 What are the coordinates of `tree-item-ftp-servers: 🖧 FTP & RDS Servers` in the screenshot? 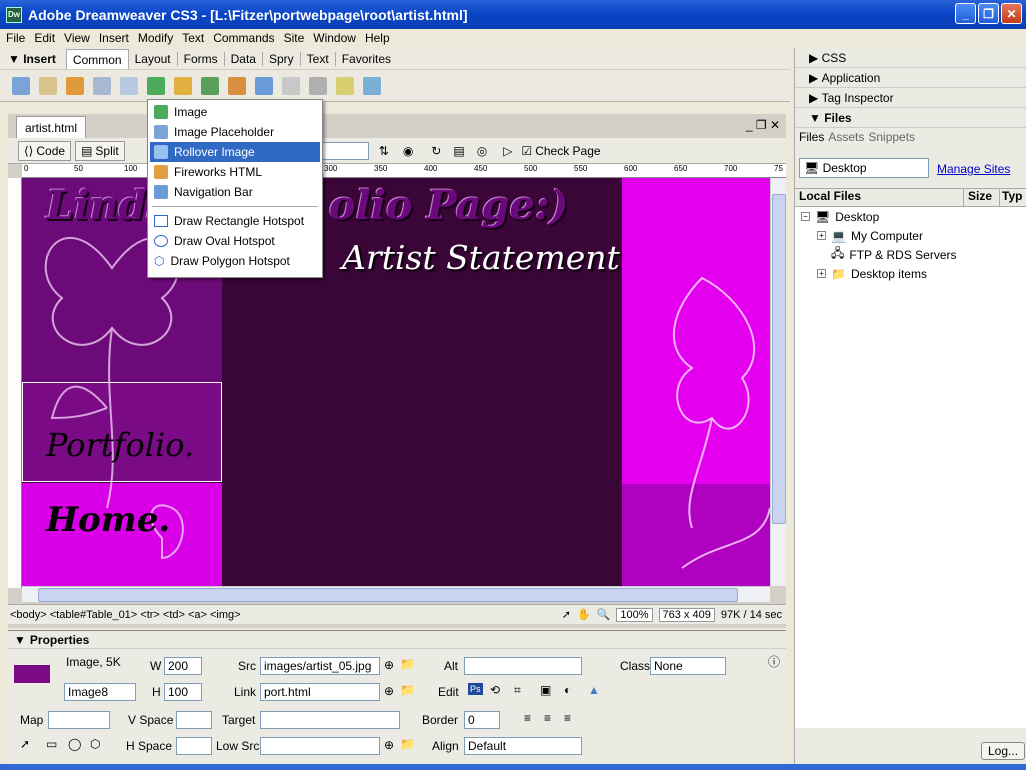 It's located at (910, 254).